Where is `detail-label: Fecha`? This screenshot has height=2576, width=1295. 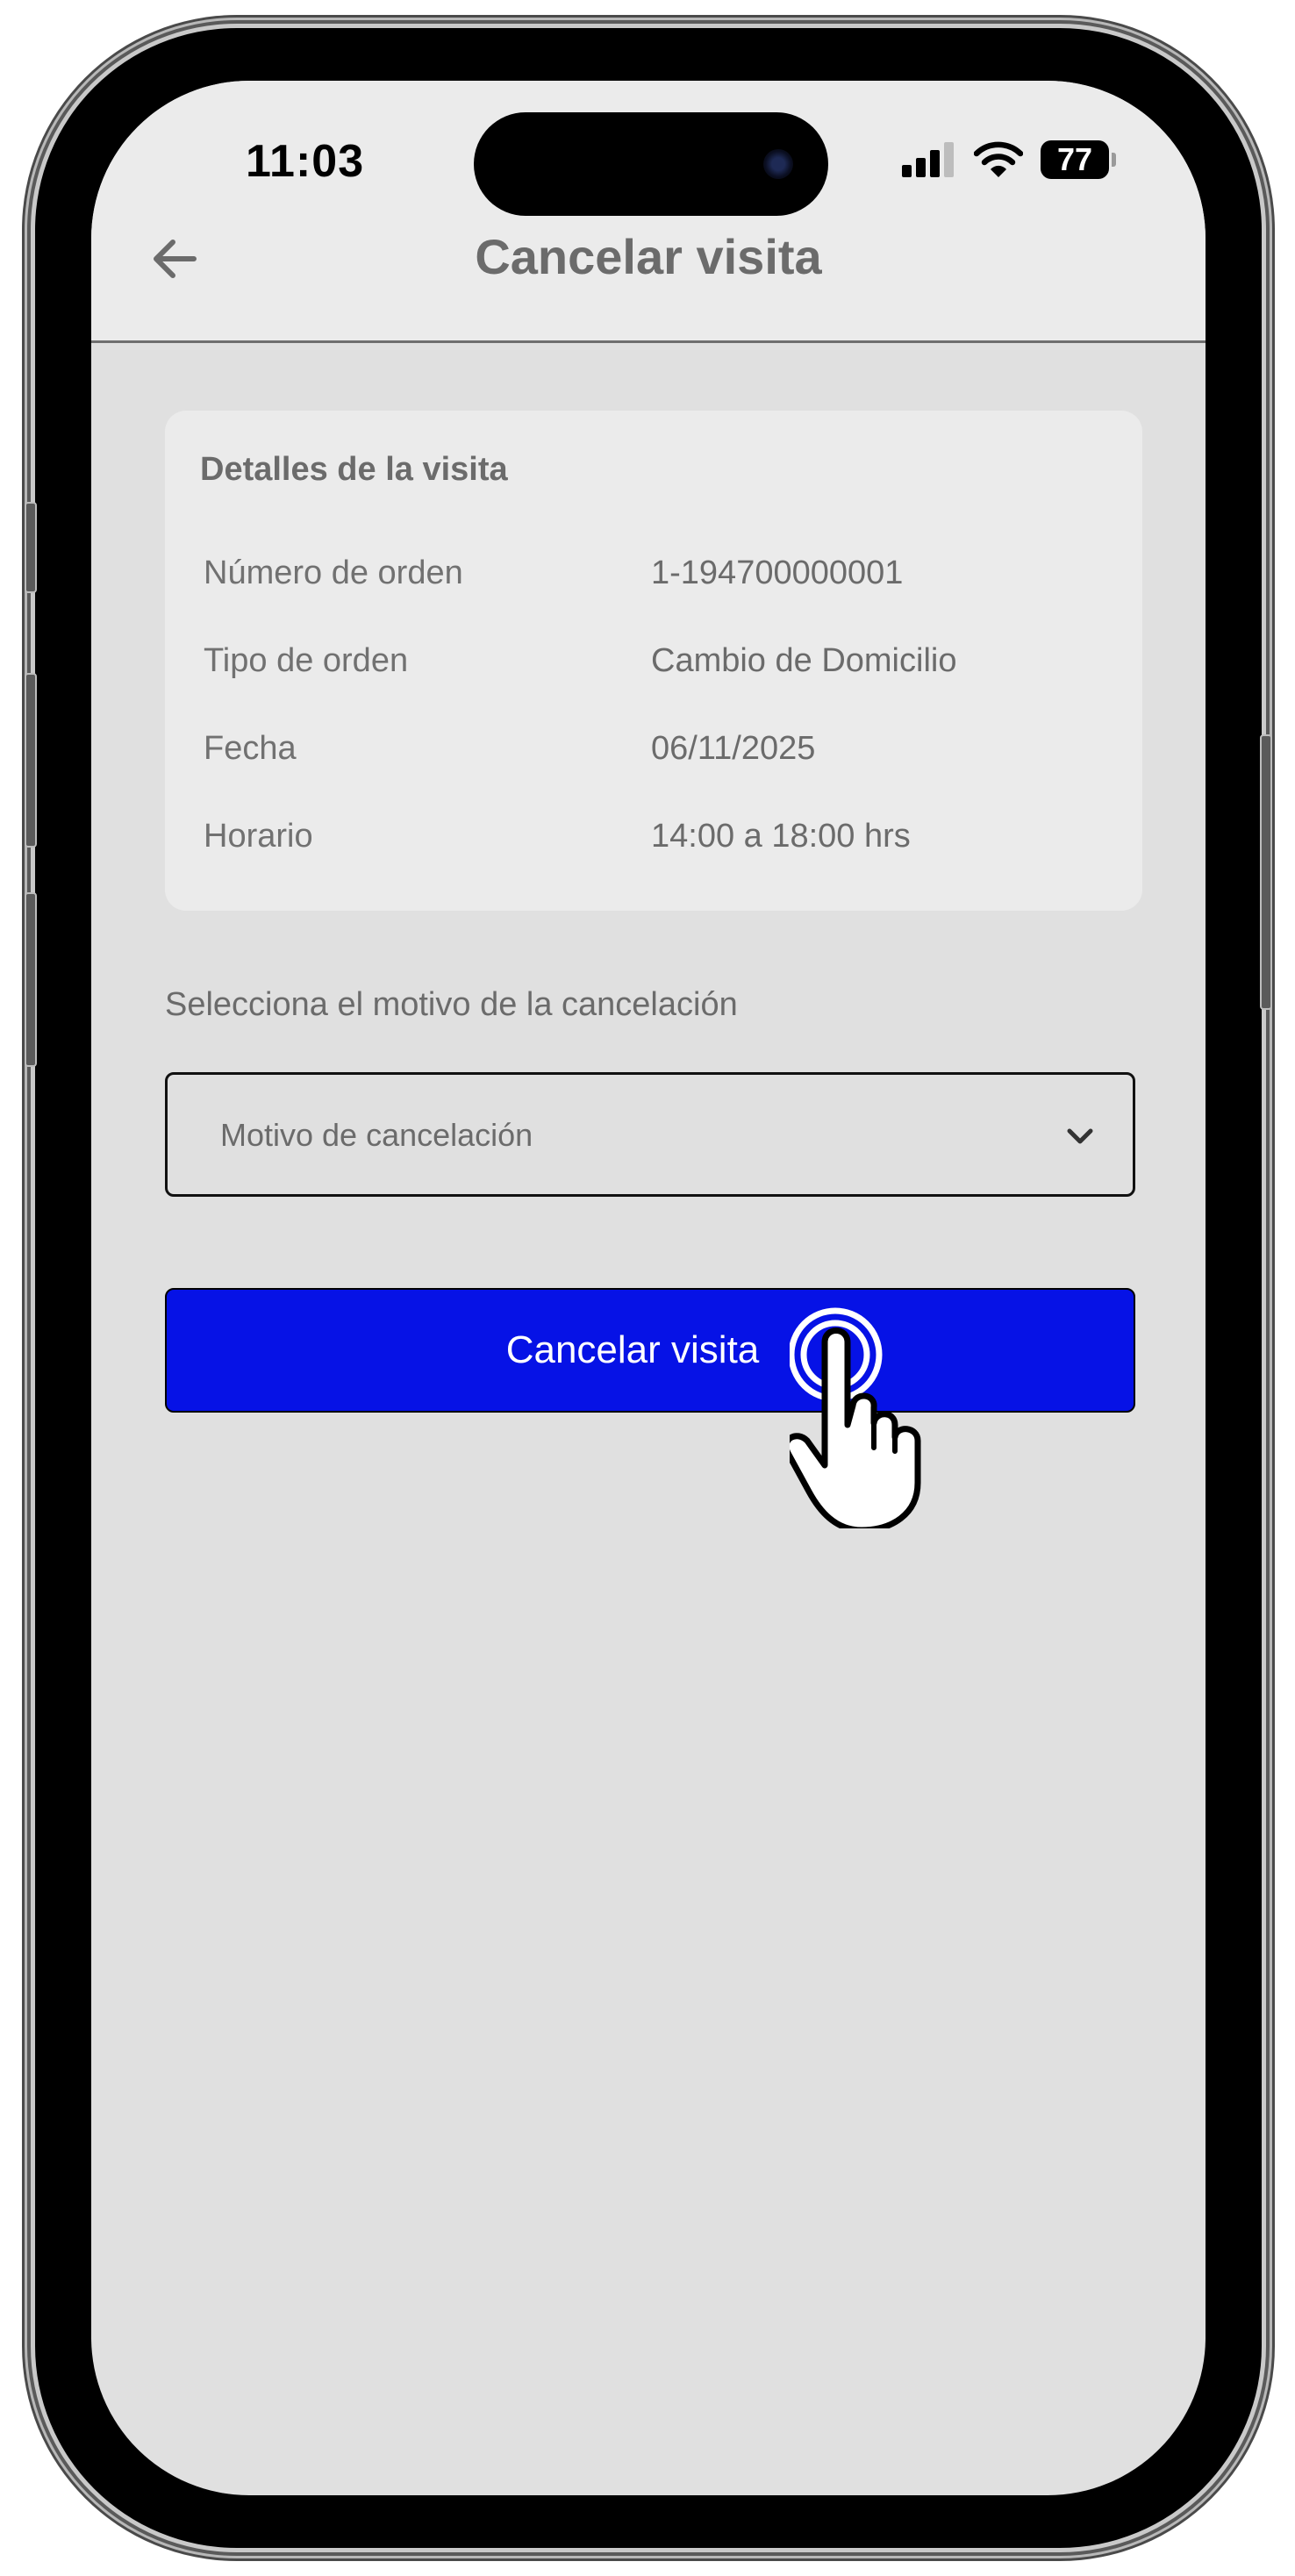
detail-label: Fecha is located at coordinates (250, 748).